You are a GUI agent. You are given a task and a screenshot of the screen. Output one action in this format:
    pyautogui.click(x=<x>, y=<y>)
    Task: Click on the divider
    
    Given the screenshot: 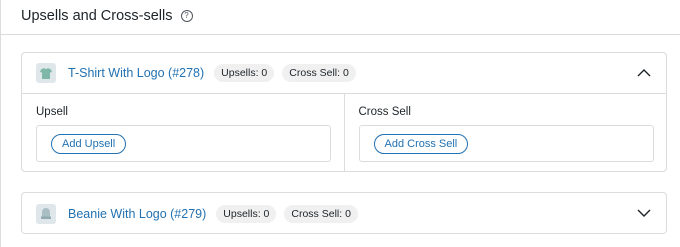 What is the action you would take?
    pyautogui.click(x=340, y=34)
    